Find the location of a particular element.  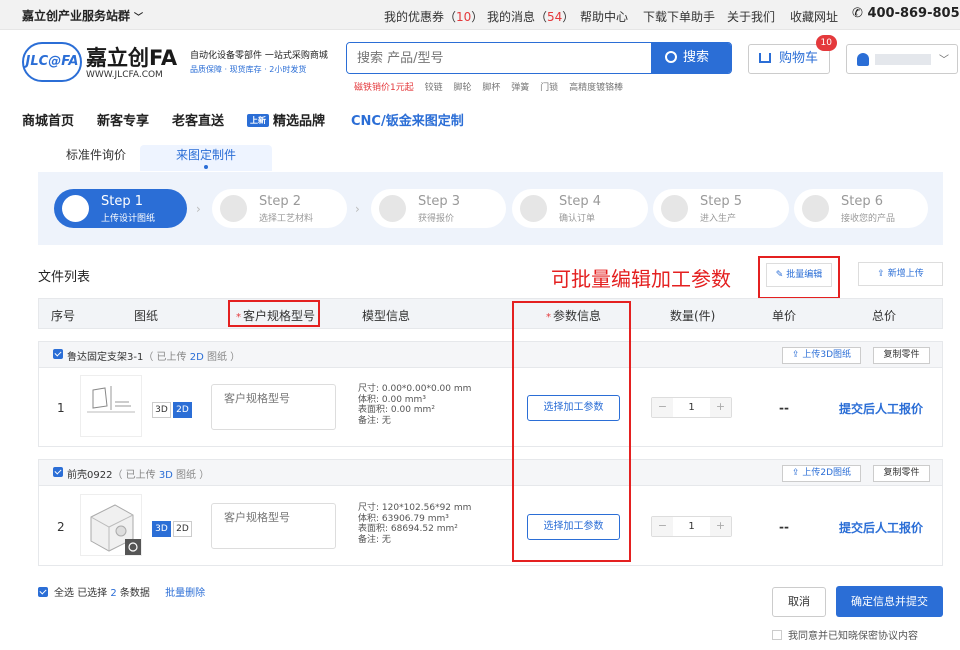

hot-word: 脚杯 is located at coordinates (491, 88).